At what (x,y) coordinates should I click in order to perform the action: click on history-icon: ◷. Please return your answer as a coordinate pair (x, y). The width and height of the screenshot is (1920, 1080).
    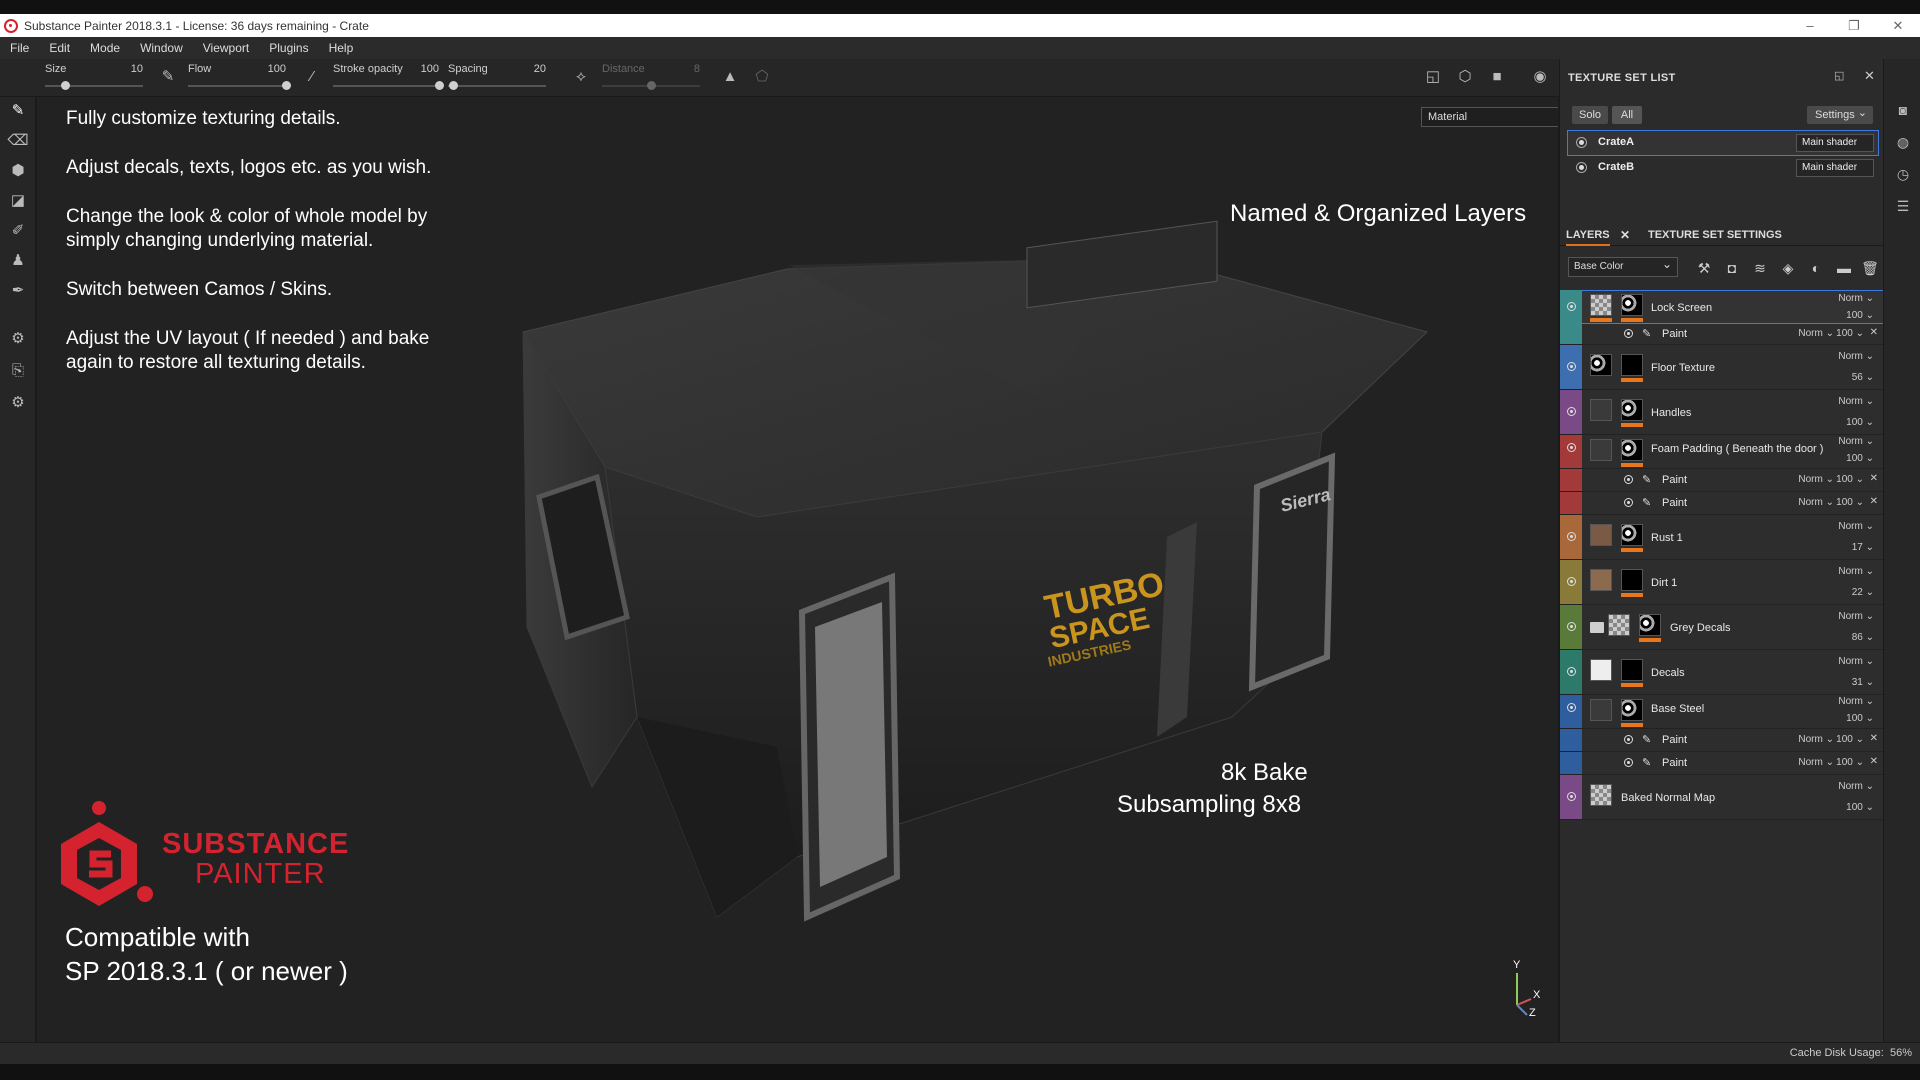
    Looking at the image, I should click on (1903, 174).